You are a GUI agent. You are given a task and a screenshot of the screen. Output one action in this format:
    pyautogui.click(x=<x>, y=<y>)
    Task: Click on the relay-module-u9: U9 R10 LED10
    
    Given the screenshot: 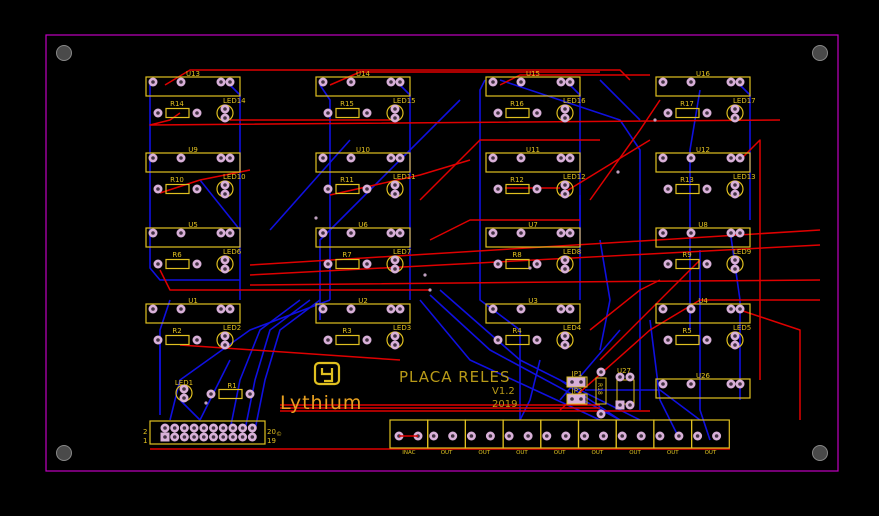 What is the action you would take?
    pyautogui.click(x=195, y=172)
    